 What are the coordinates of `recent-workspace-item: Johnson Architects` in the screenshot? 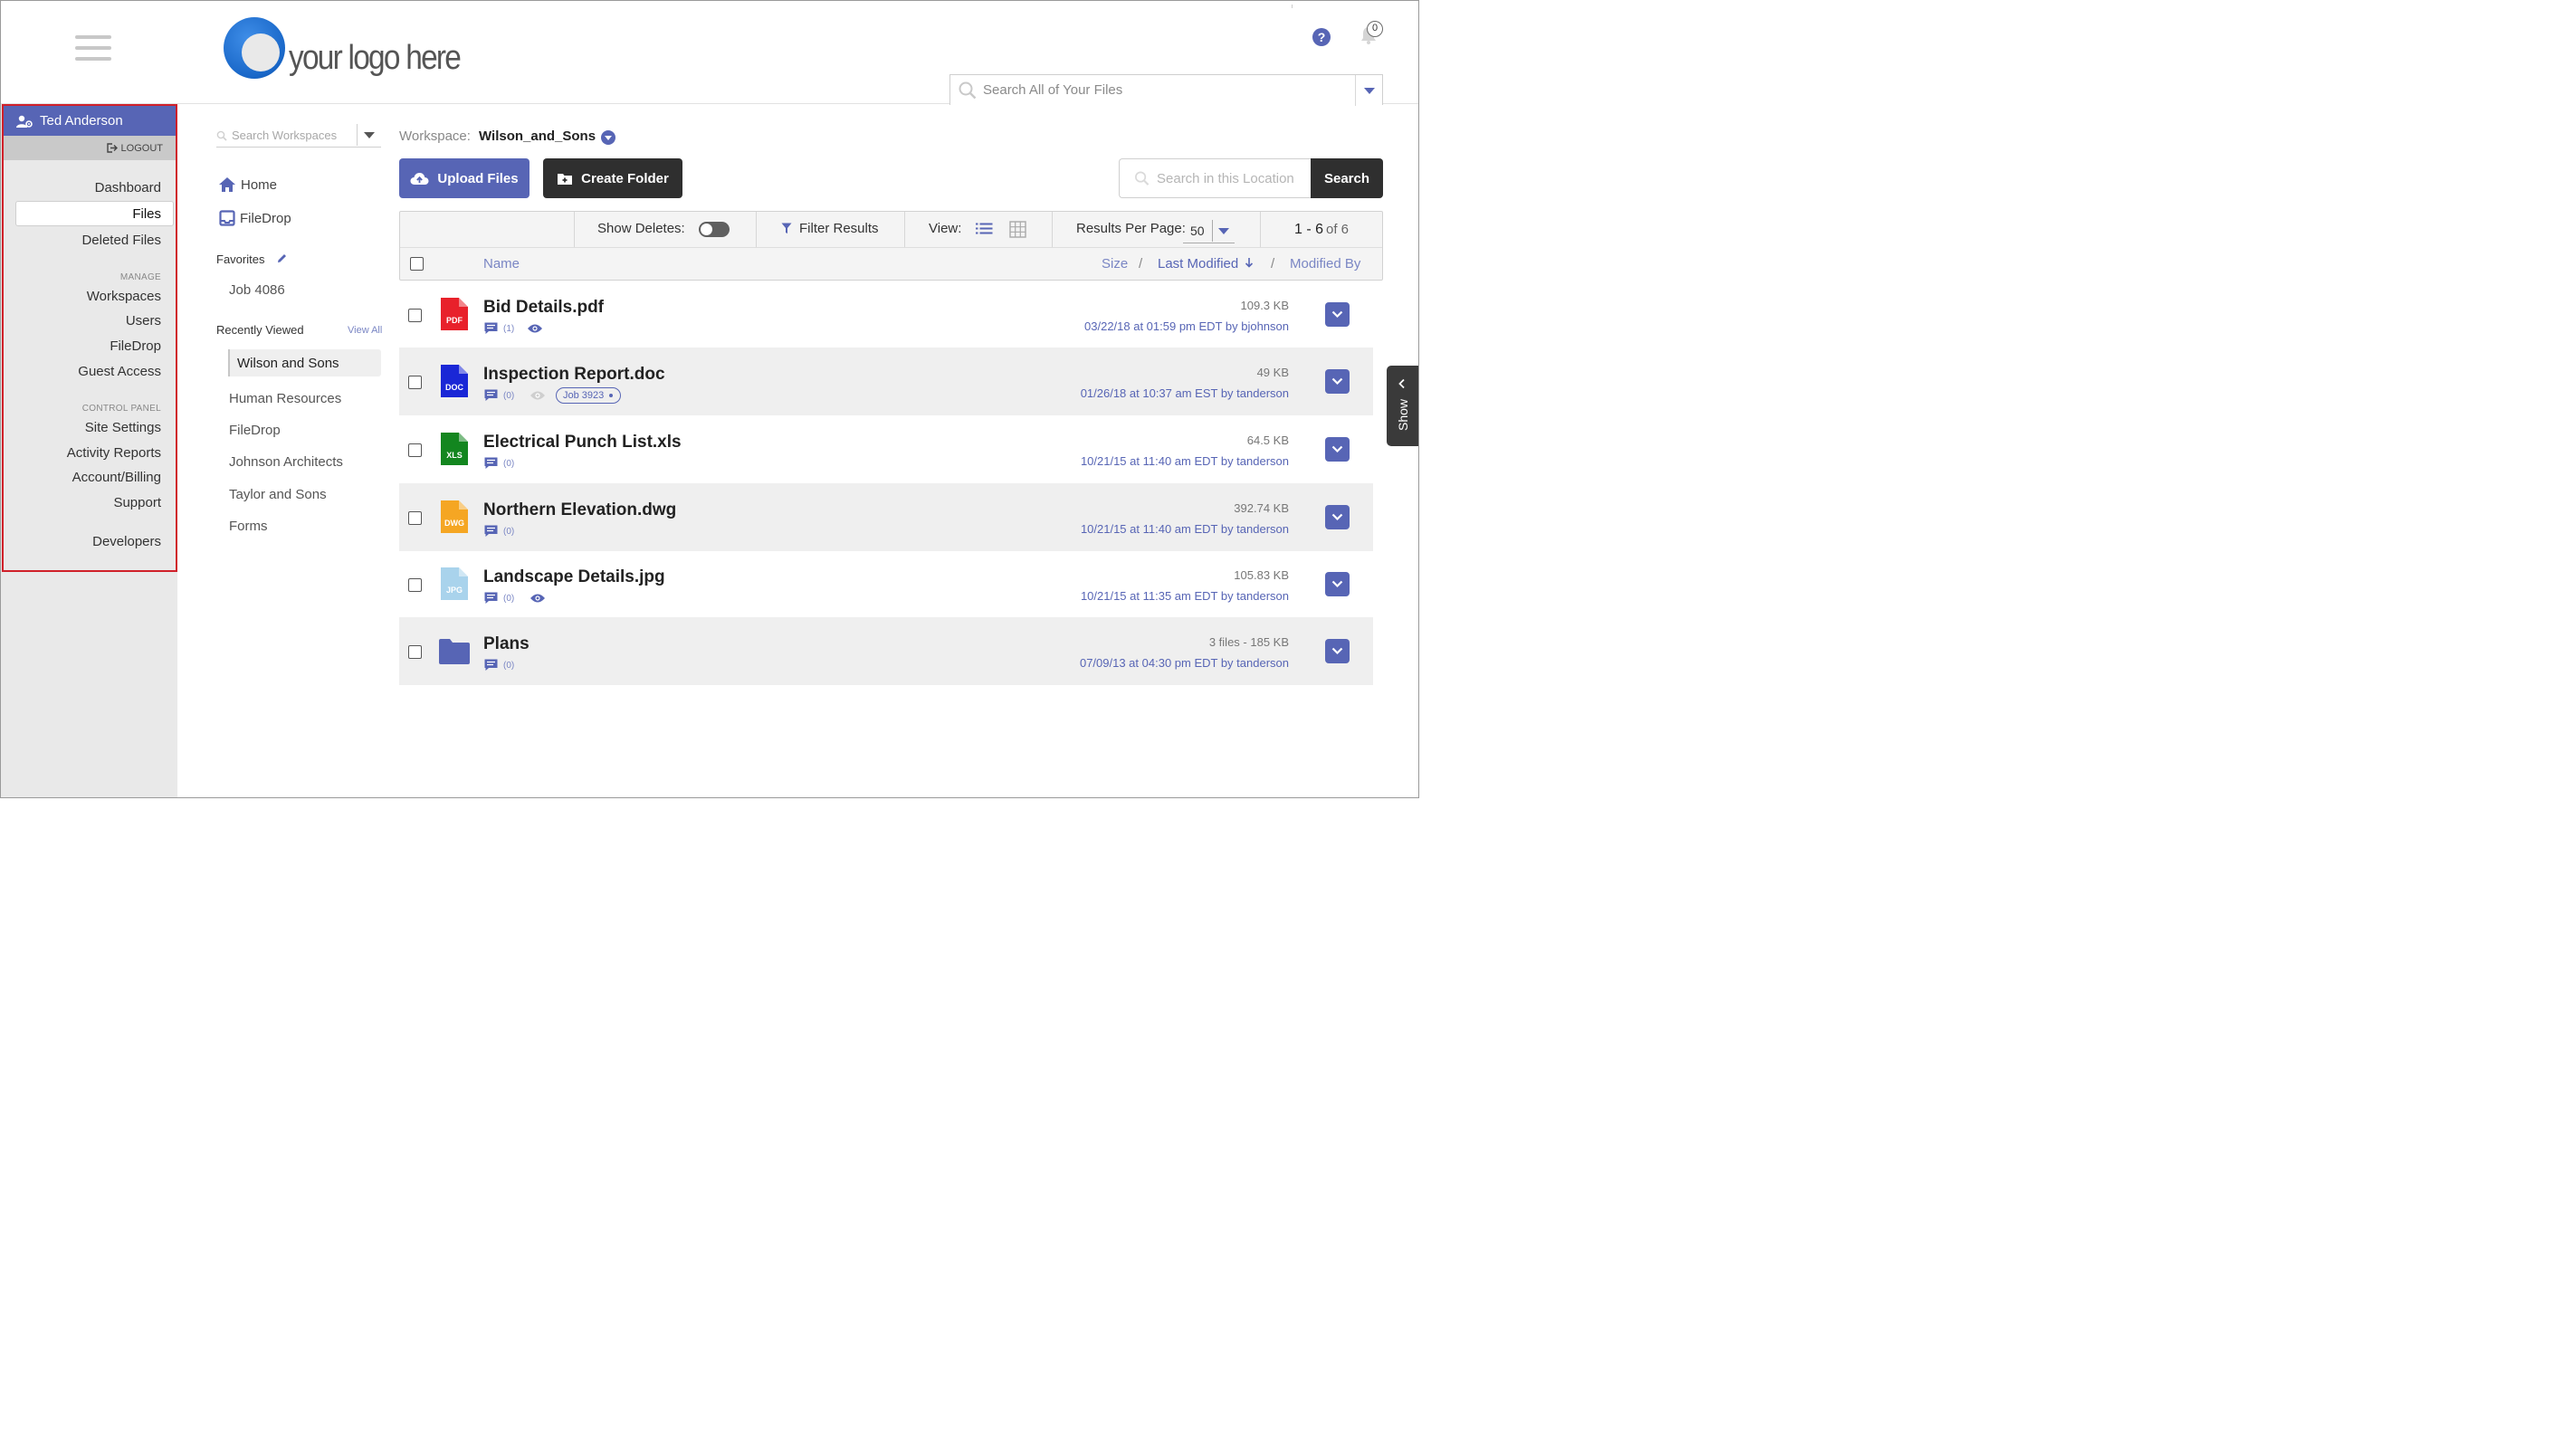 It's located at (286, 462).